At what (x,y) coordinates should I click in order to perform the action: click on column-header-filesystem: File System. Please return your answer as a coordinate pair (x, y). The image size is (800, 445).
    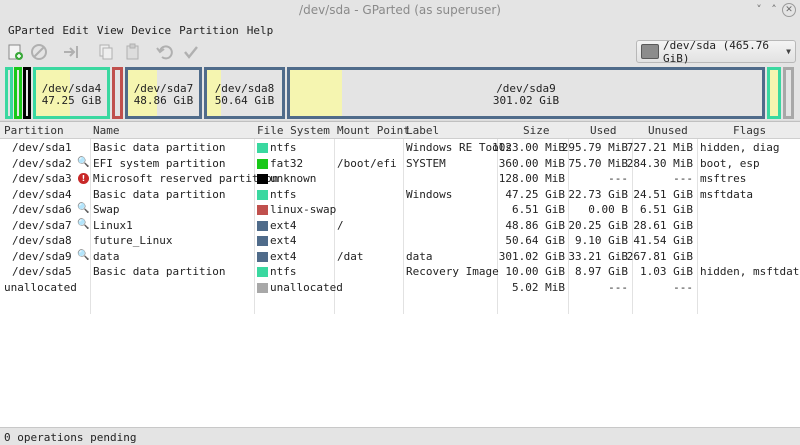
    Looking at the image, I should click on (293, 130).